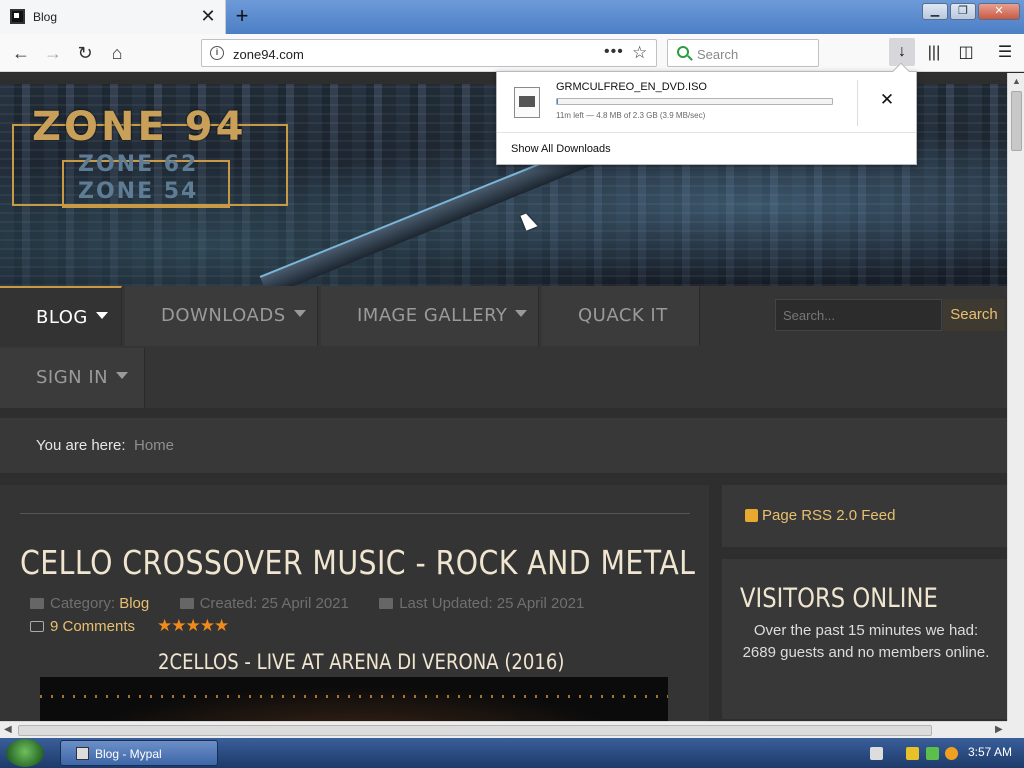 The height and width of the screenshot is (768, 1024). Describe the element at coordinates (561, 149) in the screenshot. I see `show-all-downloads-link: Show All Downloads` at that location.